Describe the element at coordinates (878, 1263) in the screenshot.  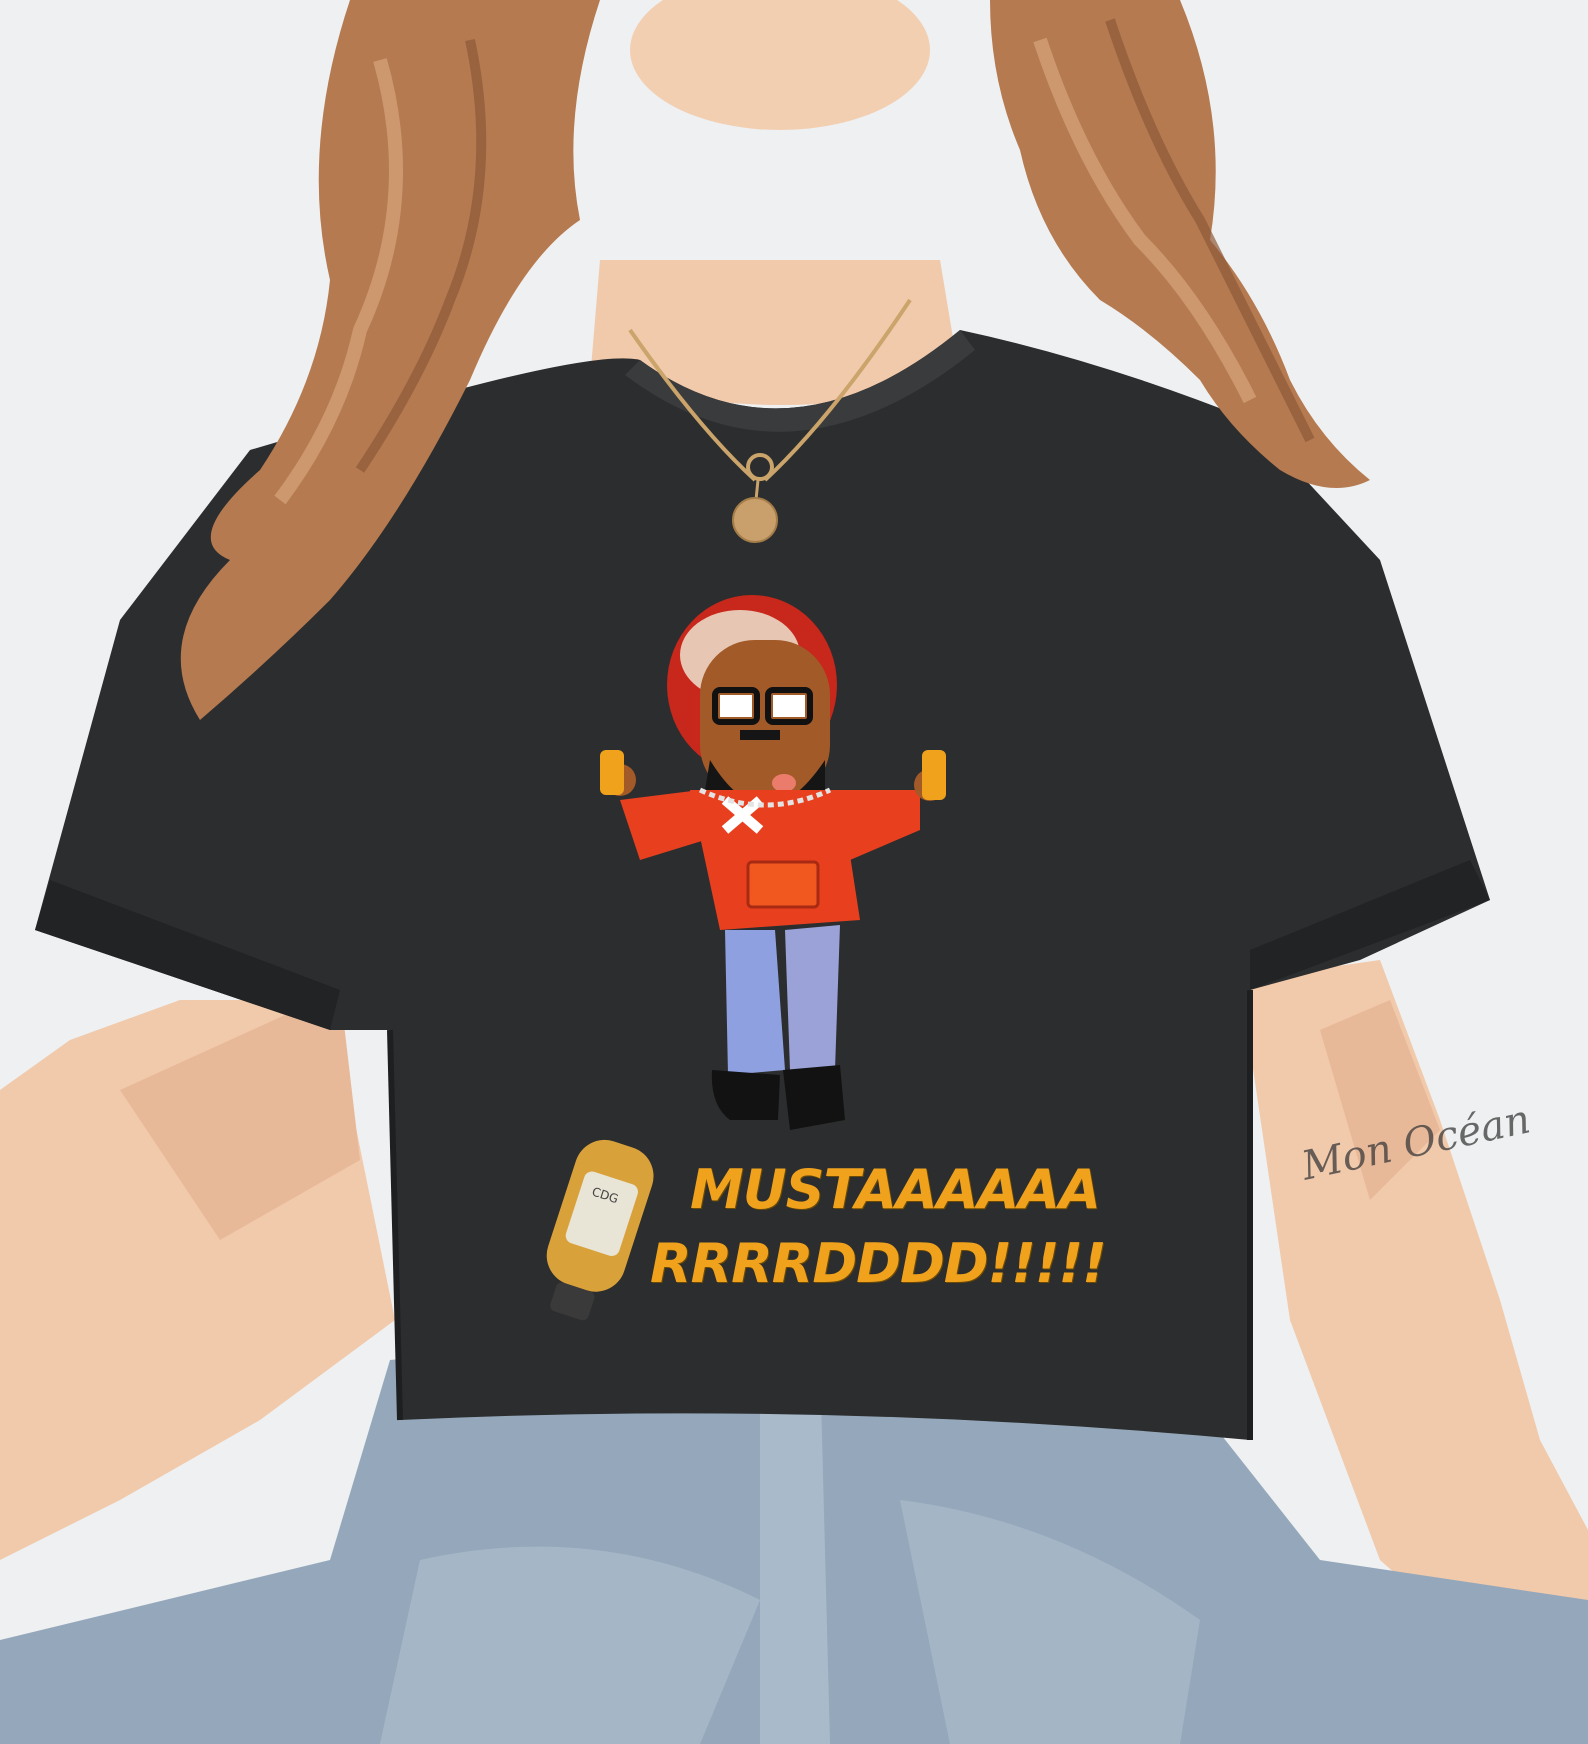
I see `print-line-2: RRRRDDDD!!!!!` at that location.